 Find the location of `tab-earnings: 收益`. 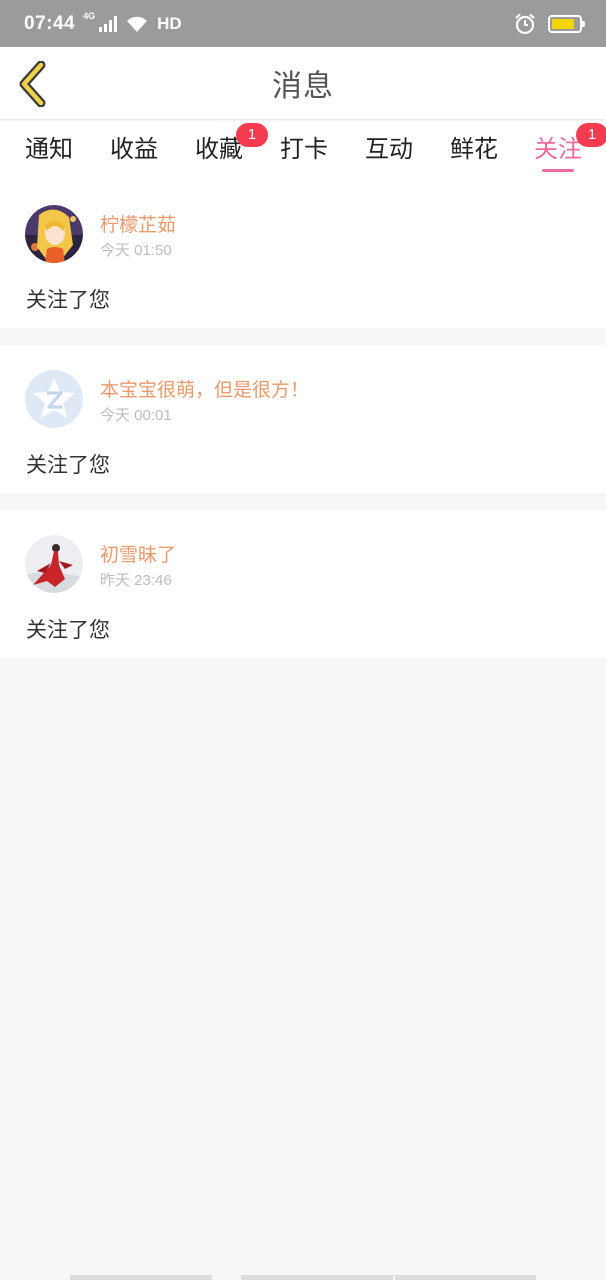

tab-earnings: 收益 is located at coordinates (134, 154).